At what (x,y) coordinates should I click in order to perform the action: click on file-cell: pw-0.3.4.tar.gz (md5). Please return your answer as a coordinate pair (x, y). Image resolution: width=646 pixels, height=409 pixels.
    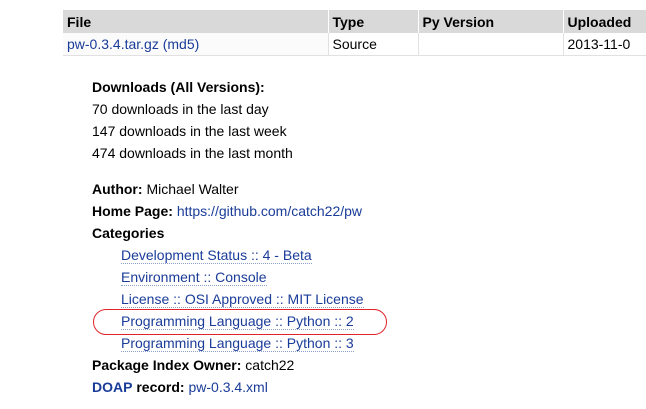
    Looking at the image, I should click on (196, 44).